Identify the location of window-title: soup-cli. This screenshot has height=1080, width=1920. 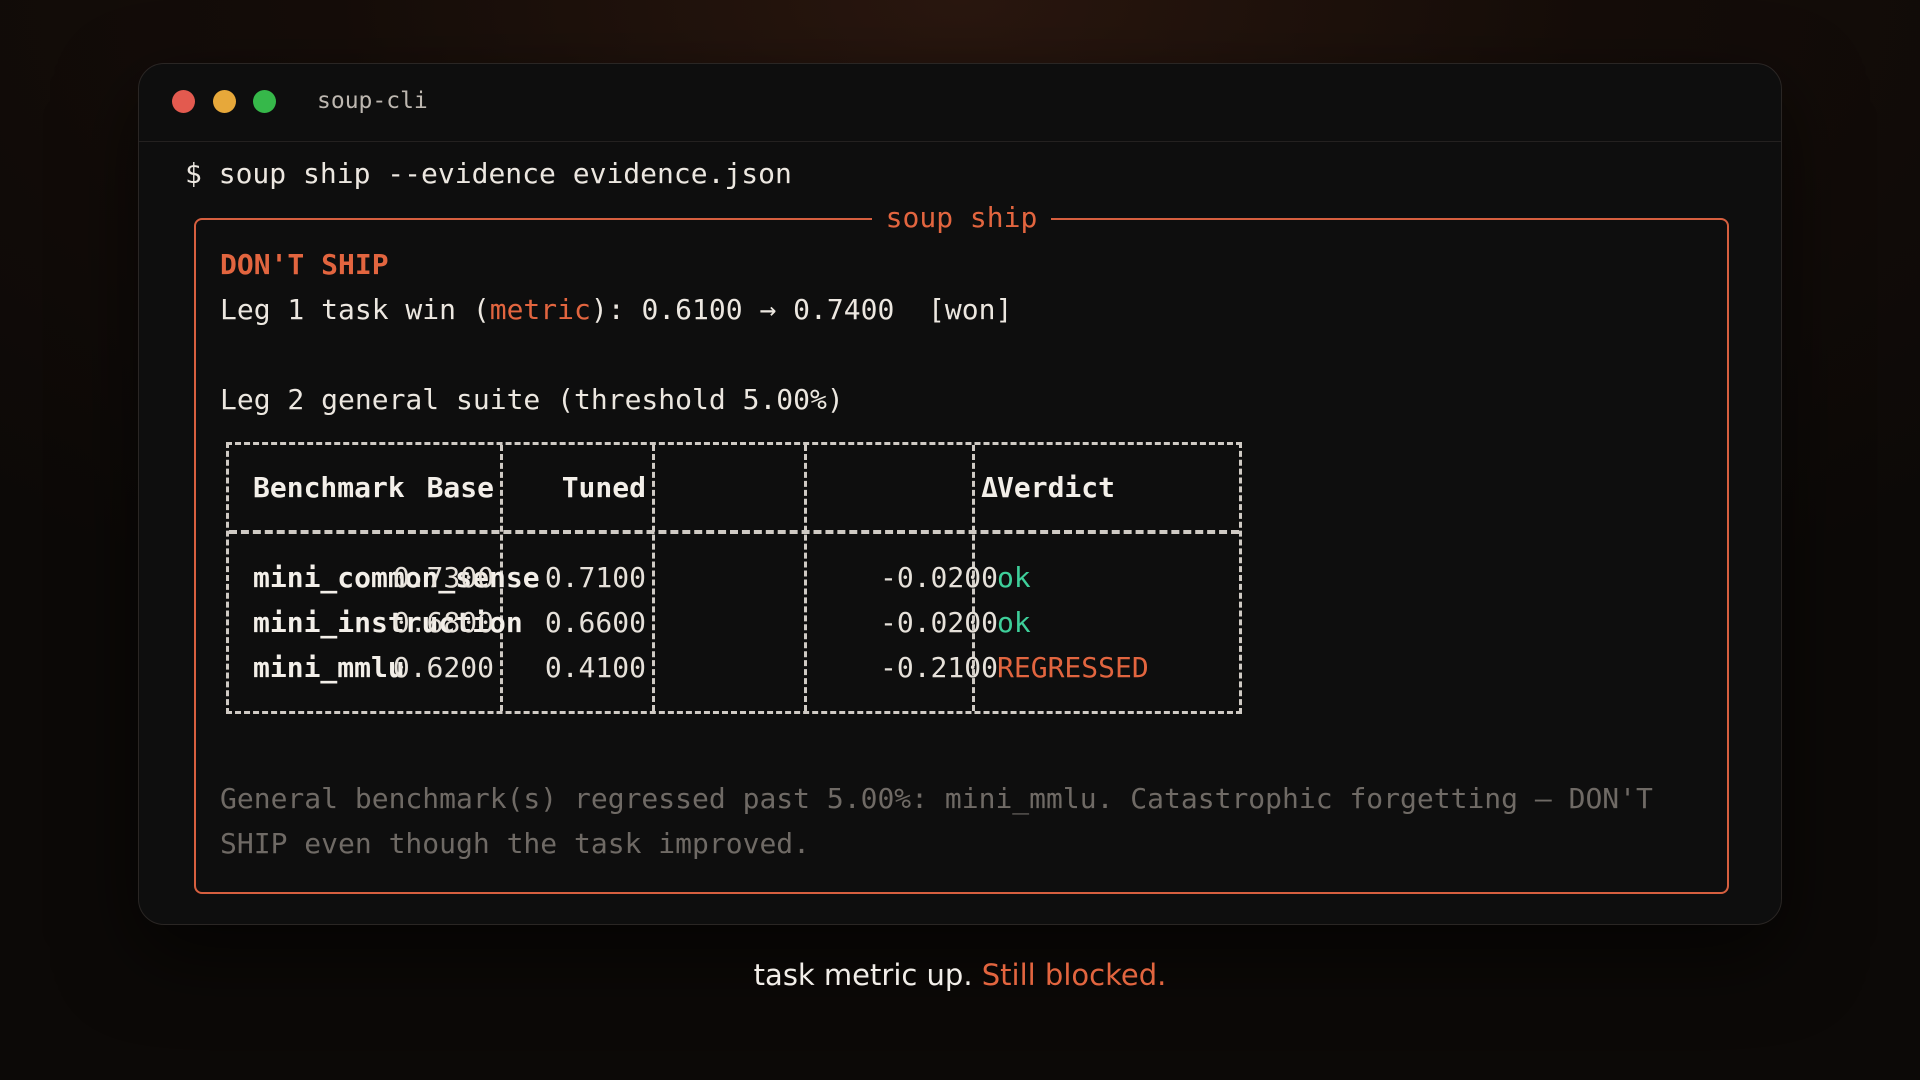
(372, 101).